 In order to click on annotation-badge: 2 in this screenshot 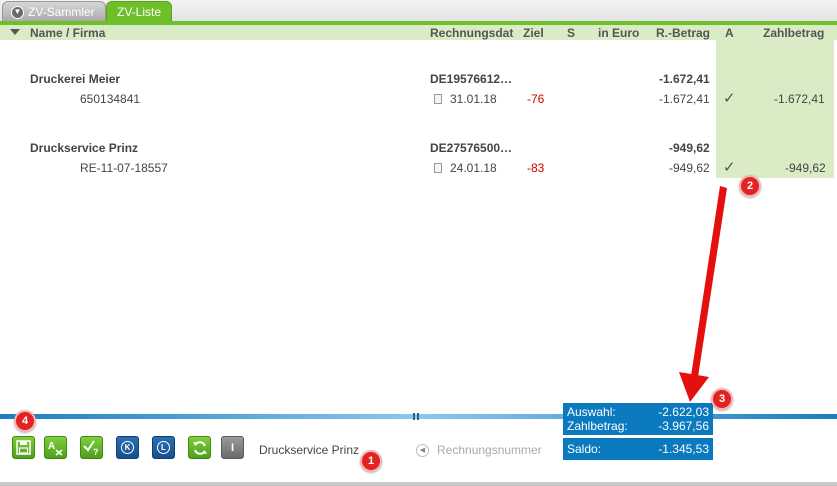, I will do `click(750, 186)`.